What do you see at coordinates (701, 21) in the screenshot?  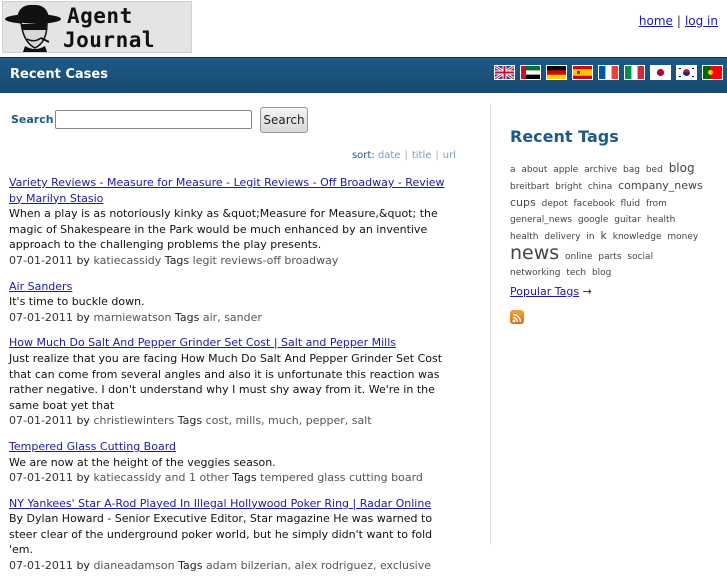 I see `login-link: log in` at bounding box center [701, 21].